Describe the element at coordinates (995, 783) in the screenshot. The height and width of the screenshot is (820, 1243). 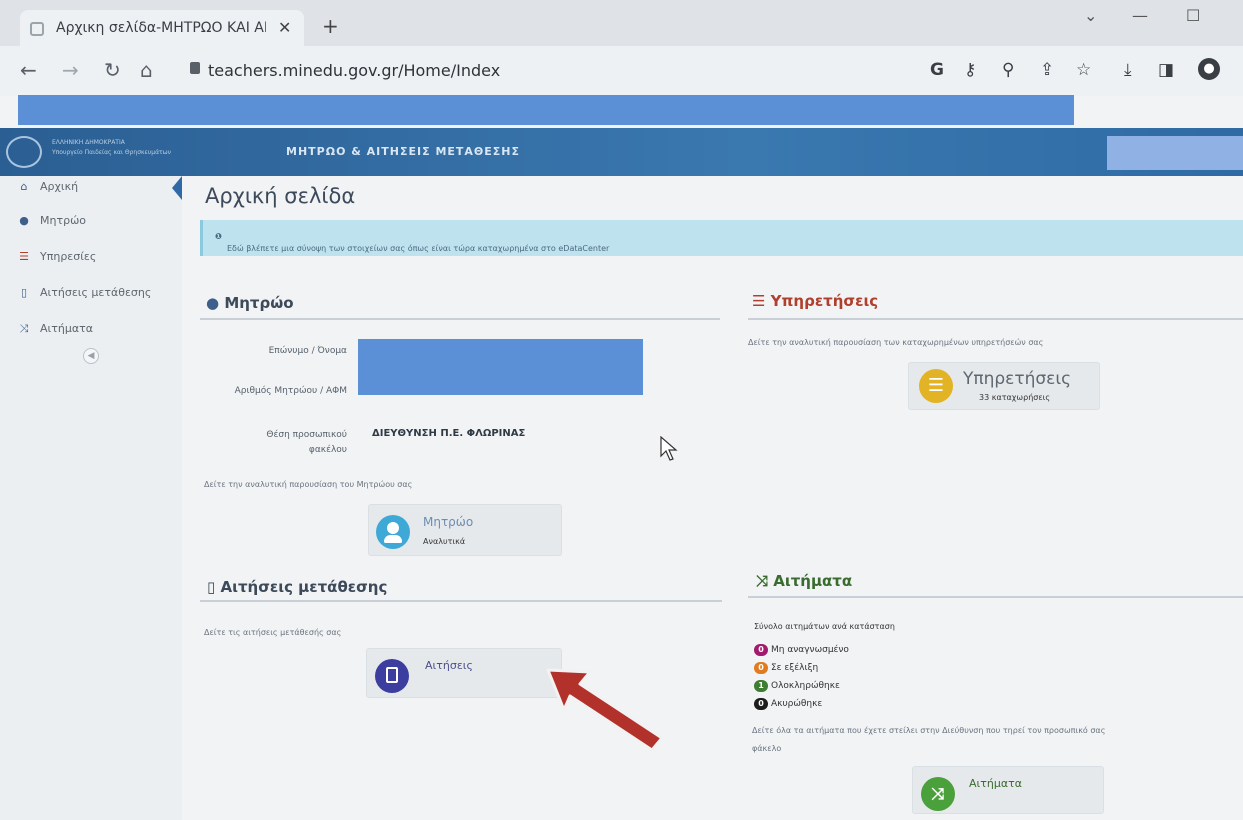
I see `aitimata-tile-title: Αιτήματα` at that location.